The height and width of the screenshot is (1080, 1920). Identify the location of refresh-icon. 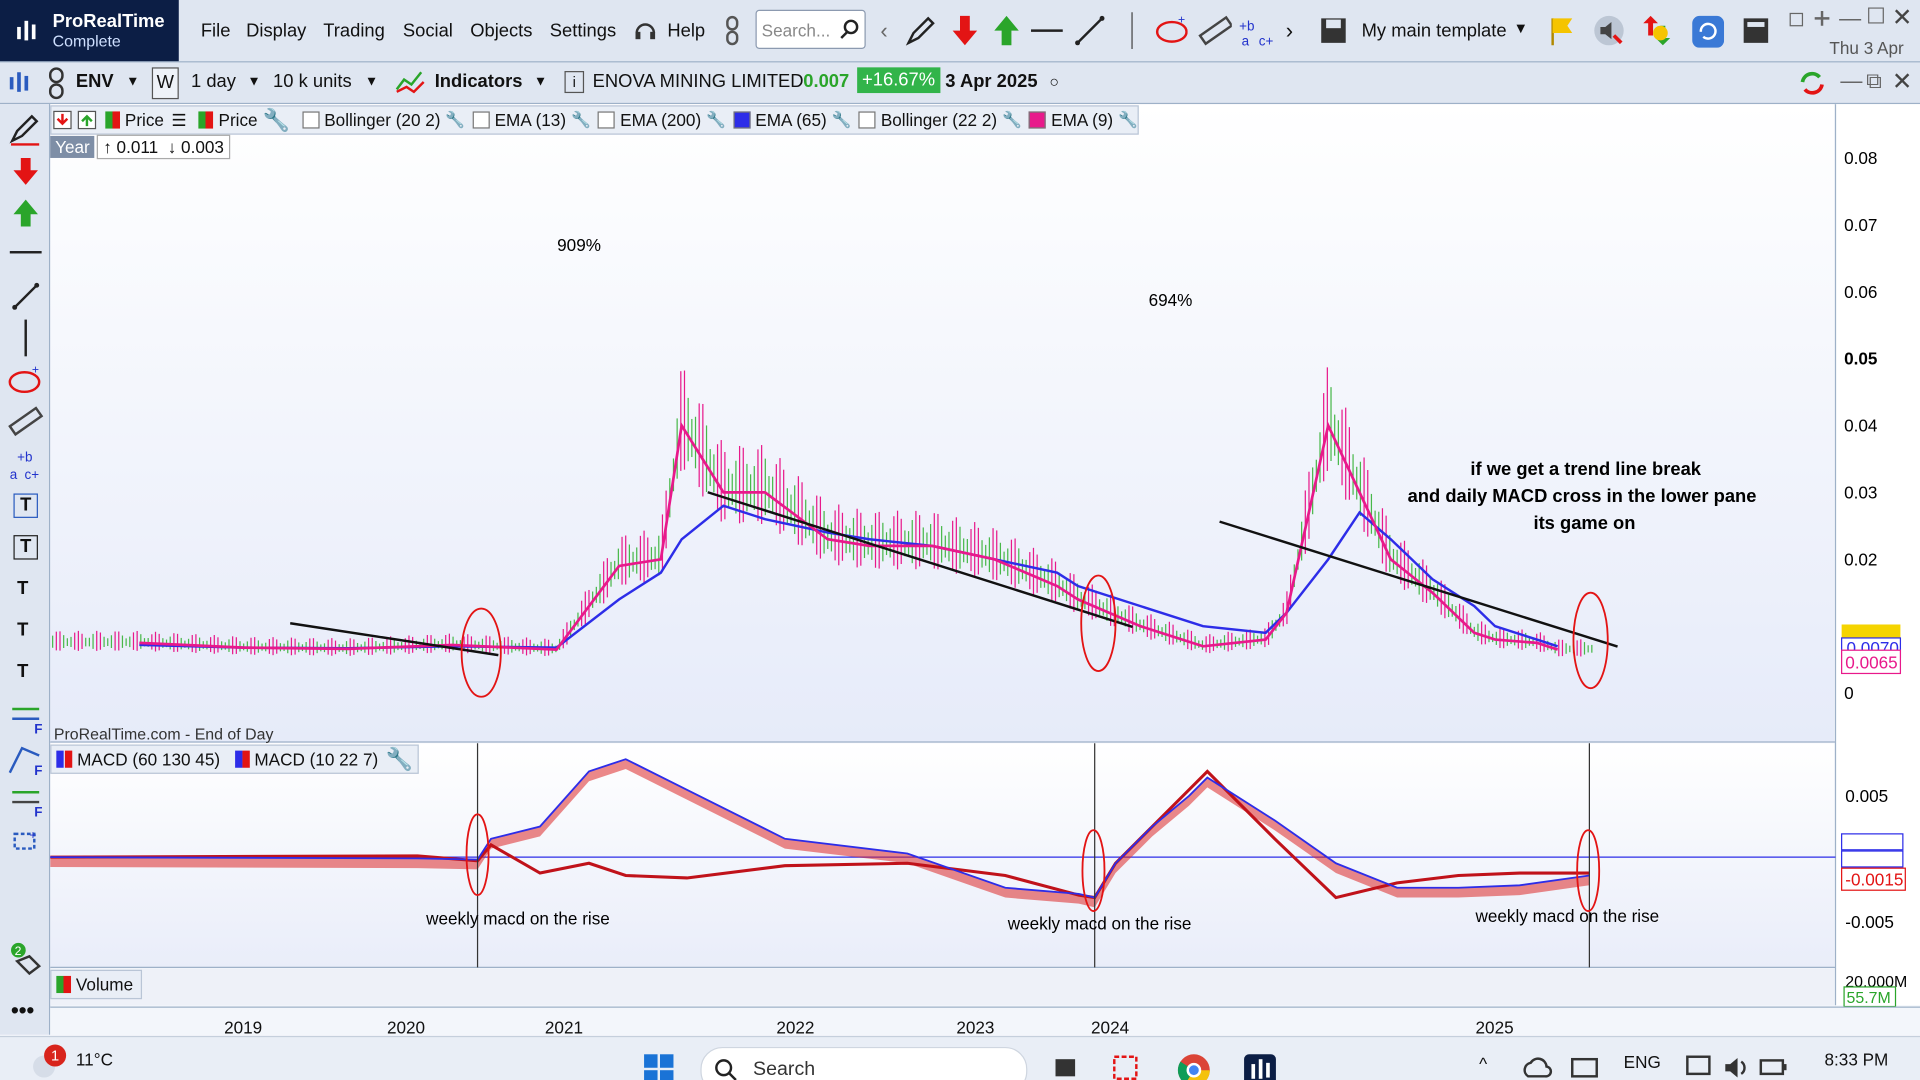
(1707, 30).